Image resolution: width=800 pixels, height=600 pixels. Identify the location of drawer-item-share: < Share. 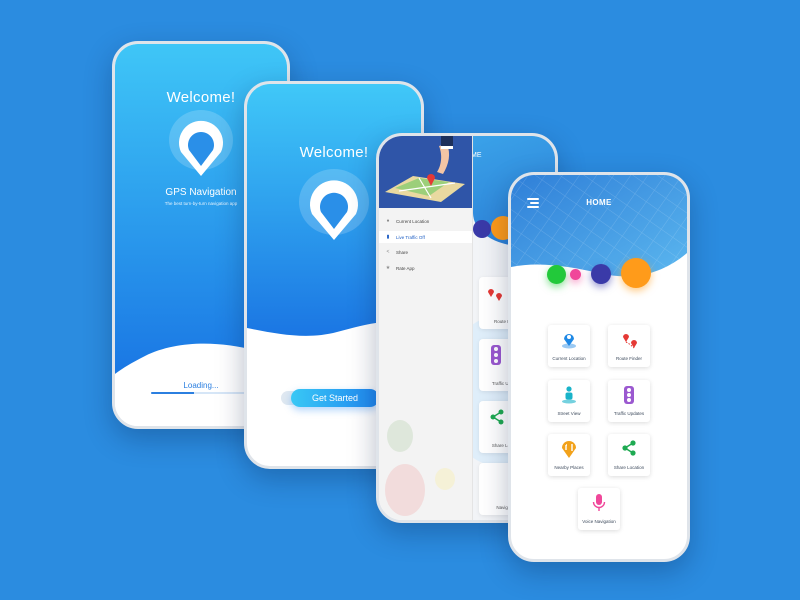
(425, 252).